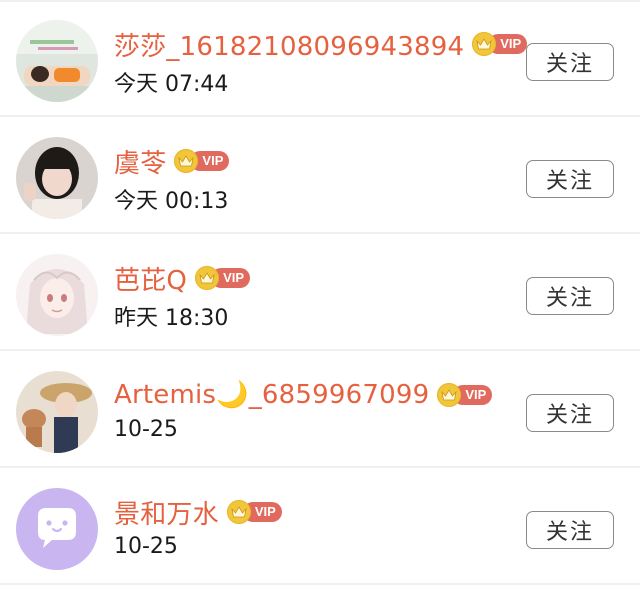  I want to click on user-name: 虞苓, so click(140, 161).